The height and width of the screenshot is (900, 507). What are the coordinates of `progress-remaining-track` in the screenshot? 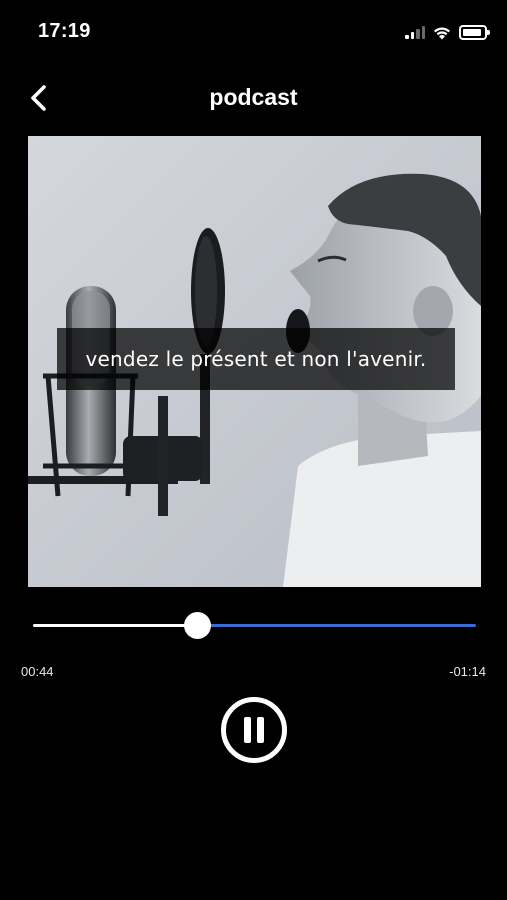 It's located at (336, 625).